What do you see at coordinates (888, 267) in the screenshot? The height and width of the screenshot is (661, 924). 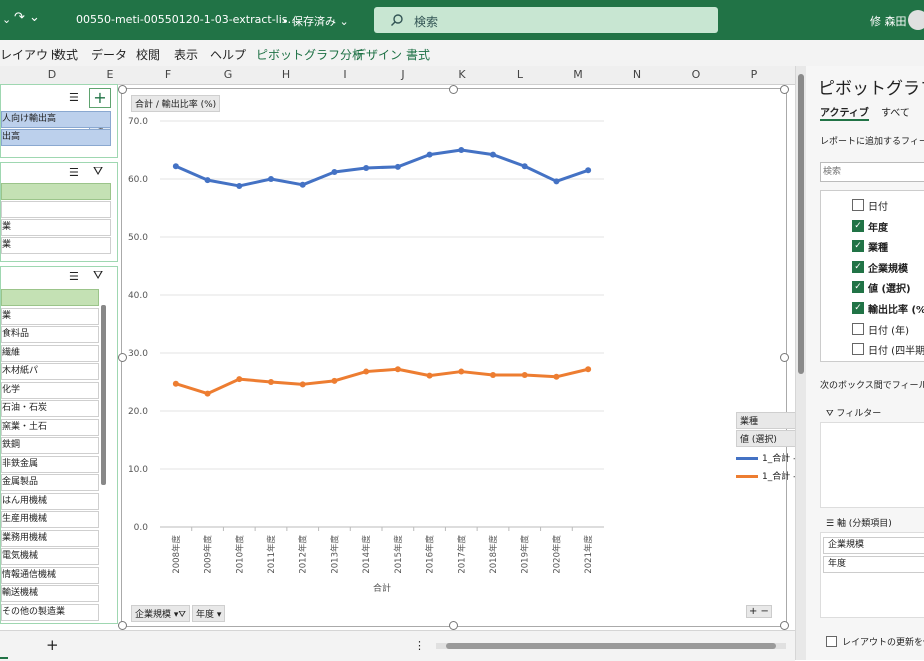 I see `field-label: 企業規模` at bounding box center [888, 267].